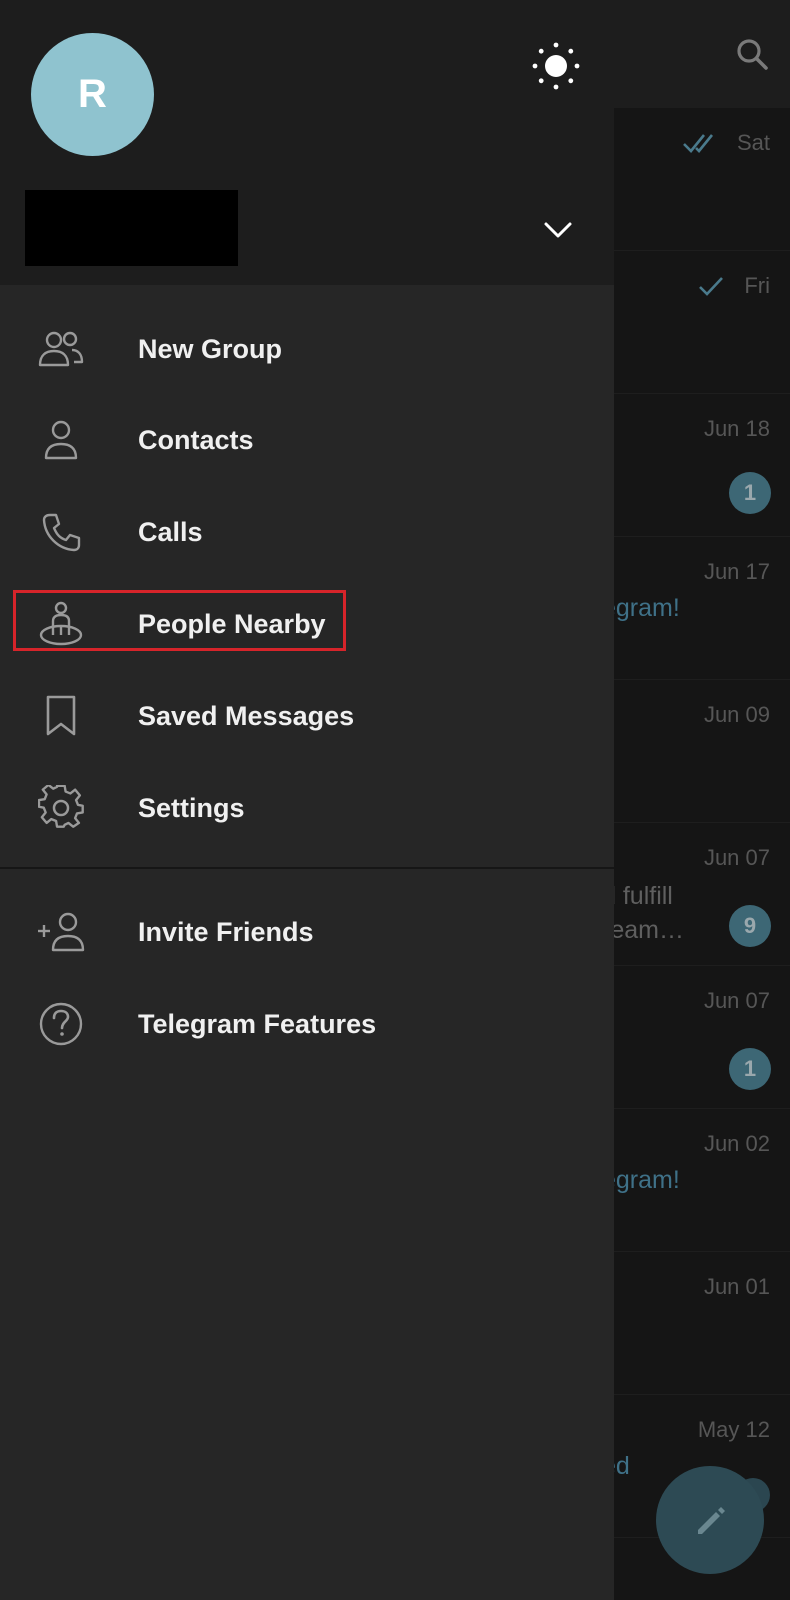  I want to click on chevron-down-icon, so click(558, 230).